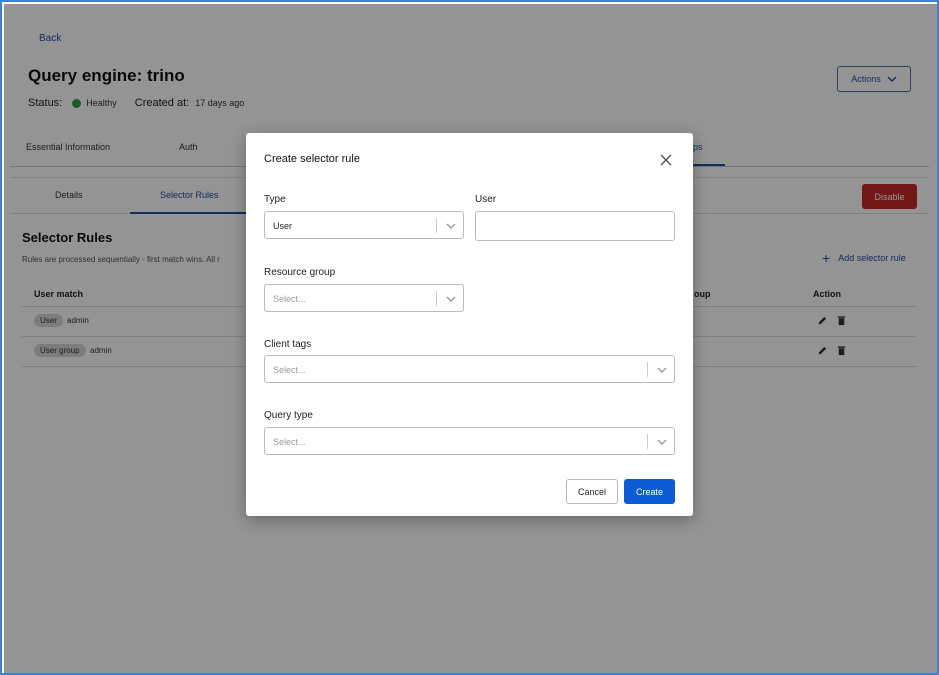 Image resolution: width=939 pixels, height=675 pixels. Describe the element at coordinates (649, 491) in the screenshot. I see `create-button: Create` at that location.